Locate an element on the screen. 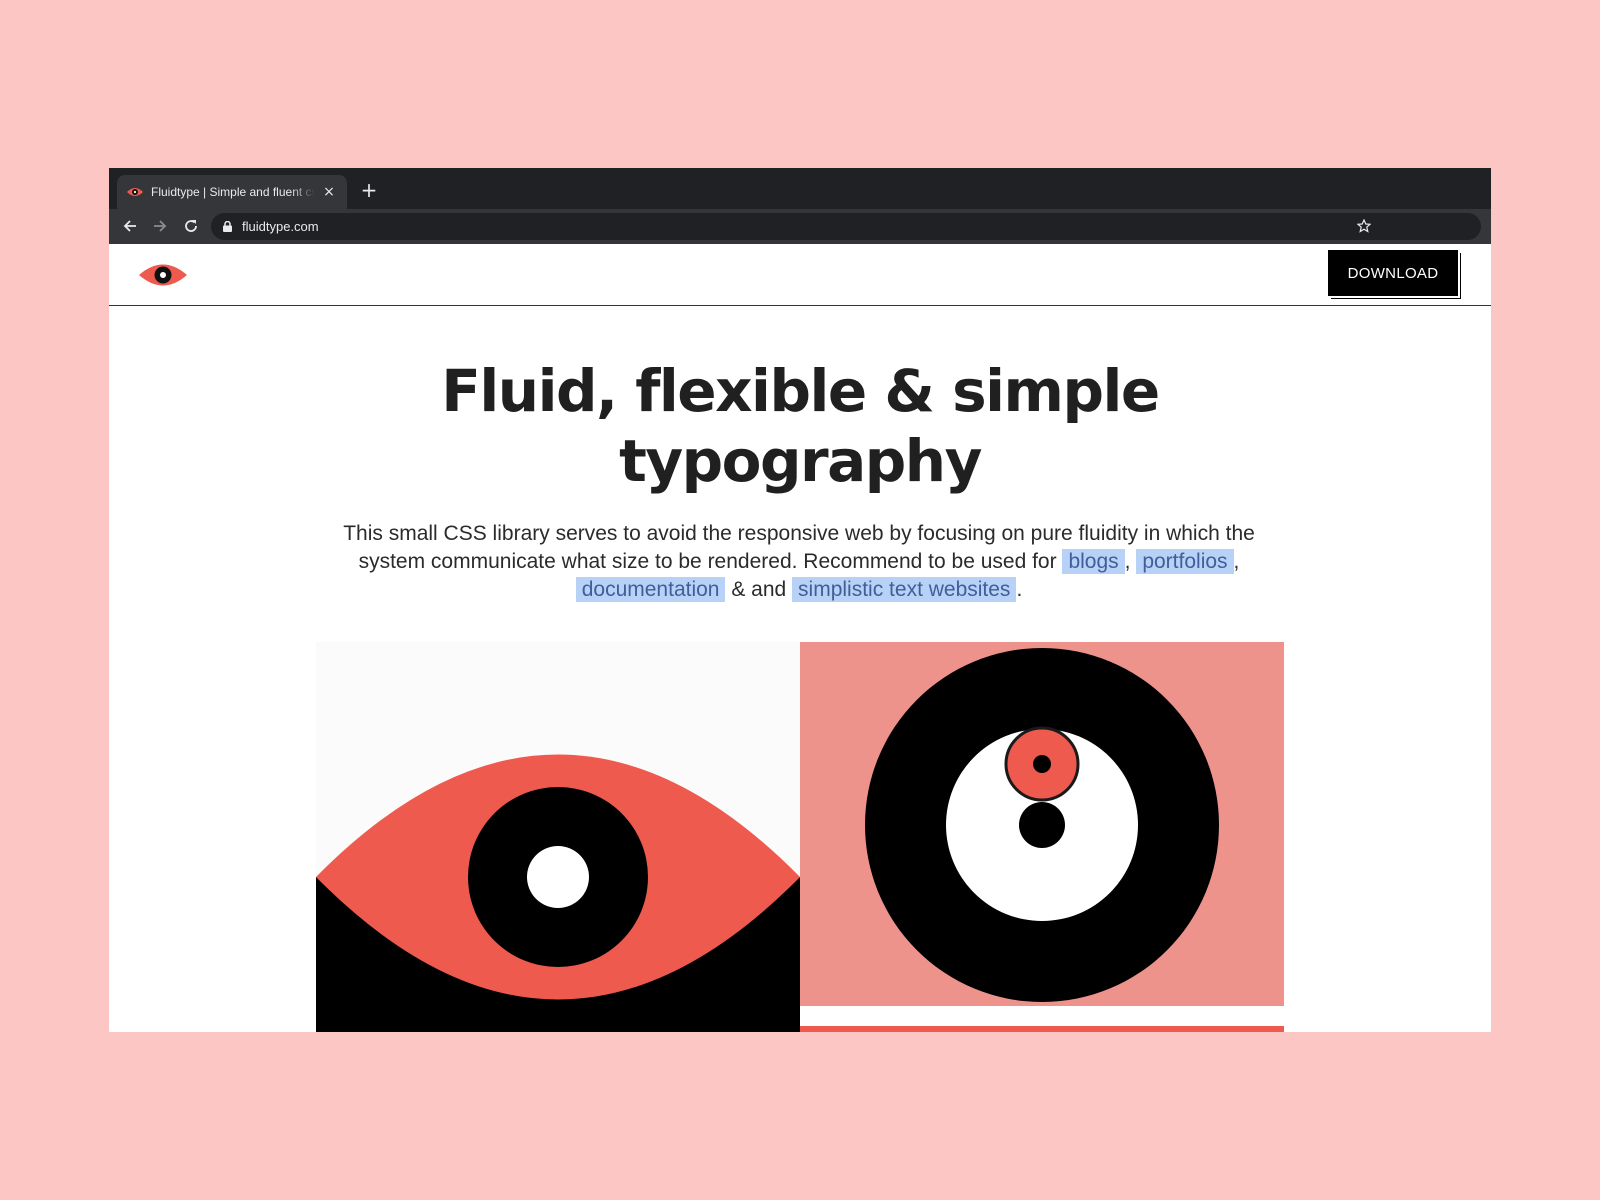 Image resolution: width=1600 pixels, height=1200 pixels. tab-bar: Fluidtype | Simple and fluent css × + is located at coordinates (800, 188).